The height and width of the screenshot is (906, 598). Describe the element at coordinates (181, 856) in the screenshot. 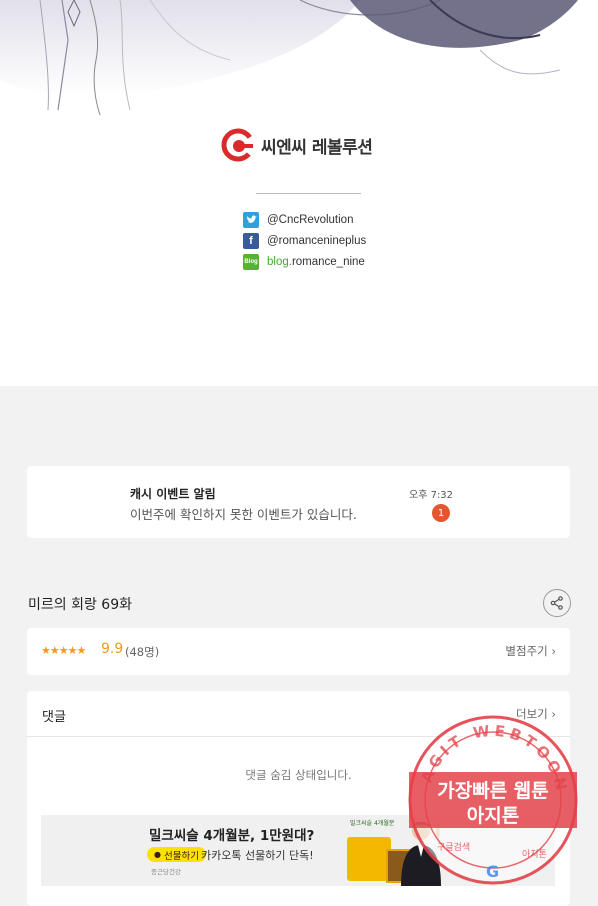

I see `ad-gift-button-label: 선물하기` at that location.